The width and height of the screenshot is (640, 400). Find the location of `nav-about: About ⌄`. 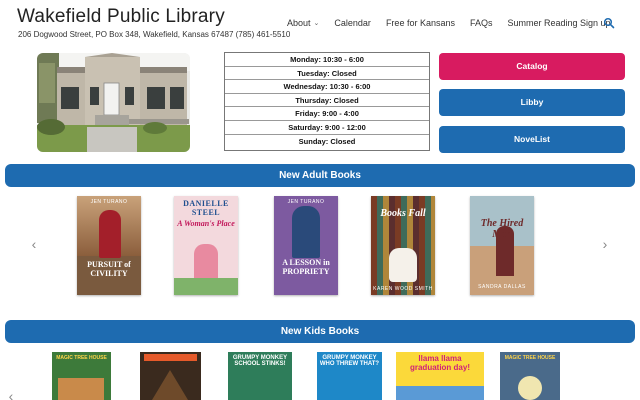

nav-about: About ⌄ is located at coordinates (303, 23).